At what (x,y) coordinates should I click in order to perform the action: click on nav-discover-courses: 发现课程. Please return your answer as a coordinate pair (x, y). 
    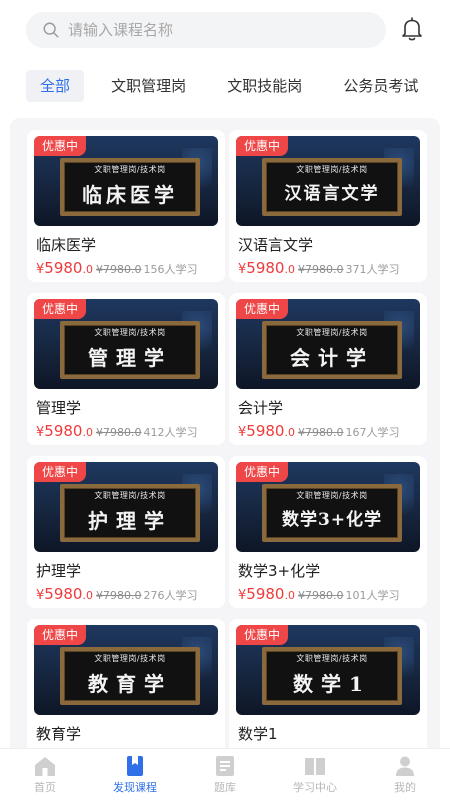
    Looking at the image, I should click on (135, 774).